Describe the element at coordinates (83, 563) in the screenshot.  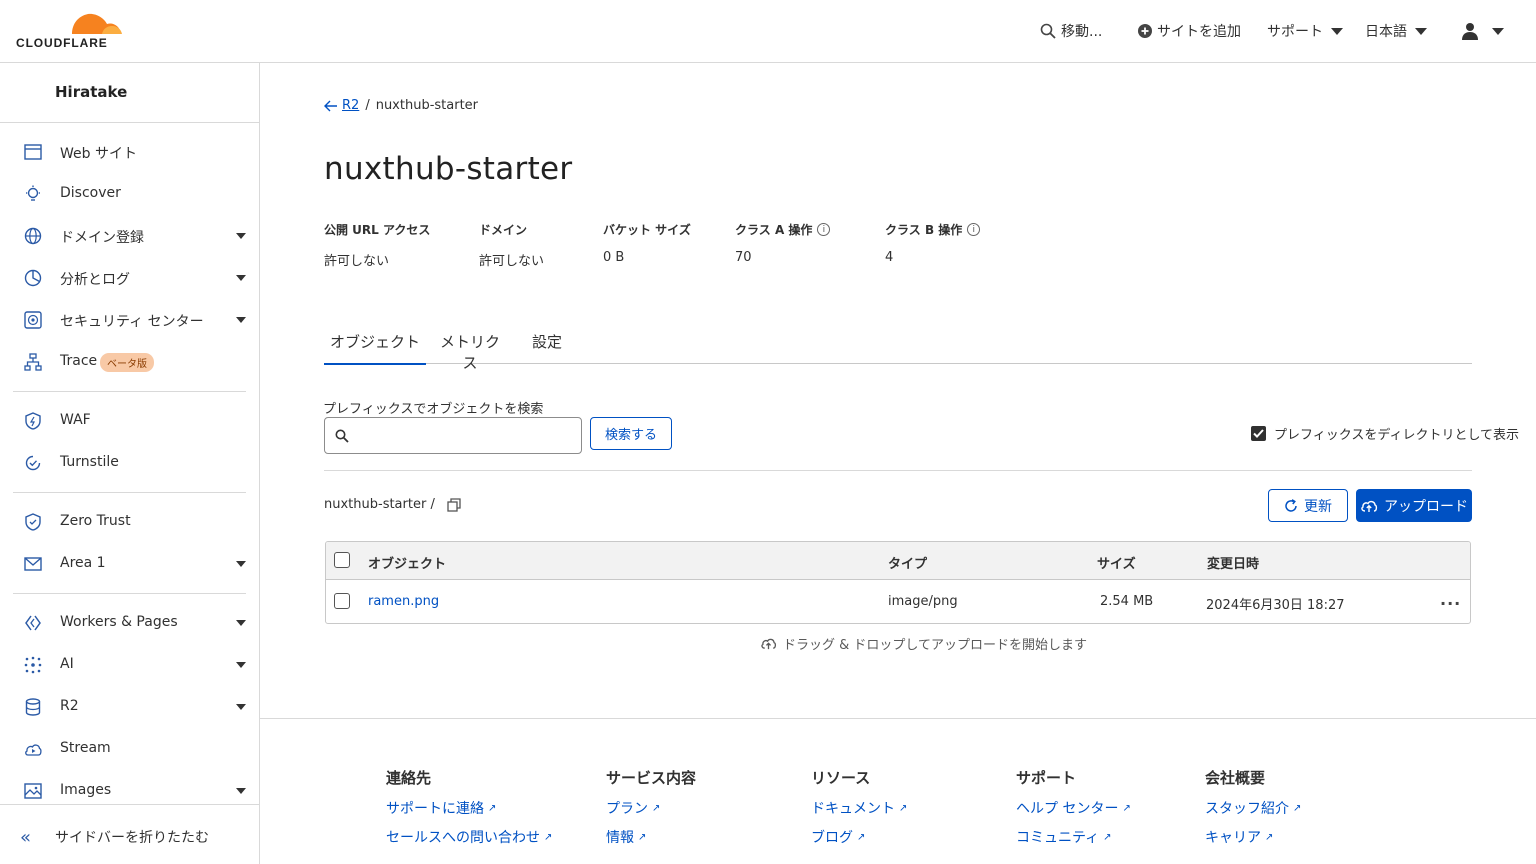
I see `sidebar-item-label: Area 1` at that location.